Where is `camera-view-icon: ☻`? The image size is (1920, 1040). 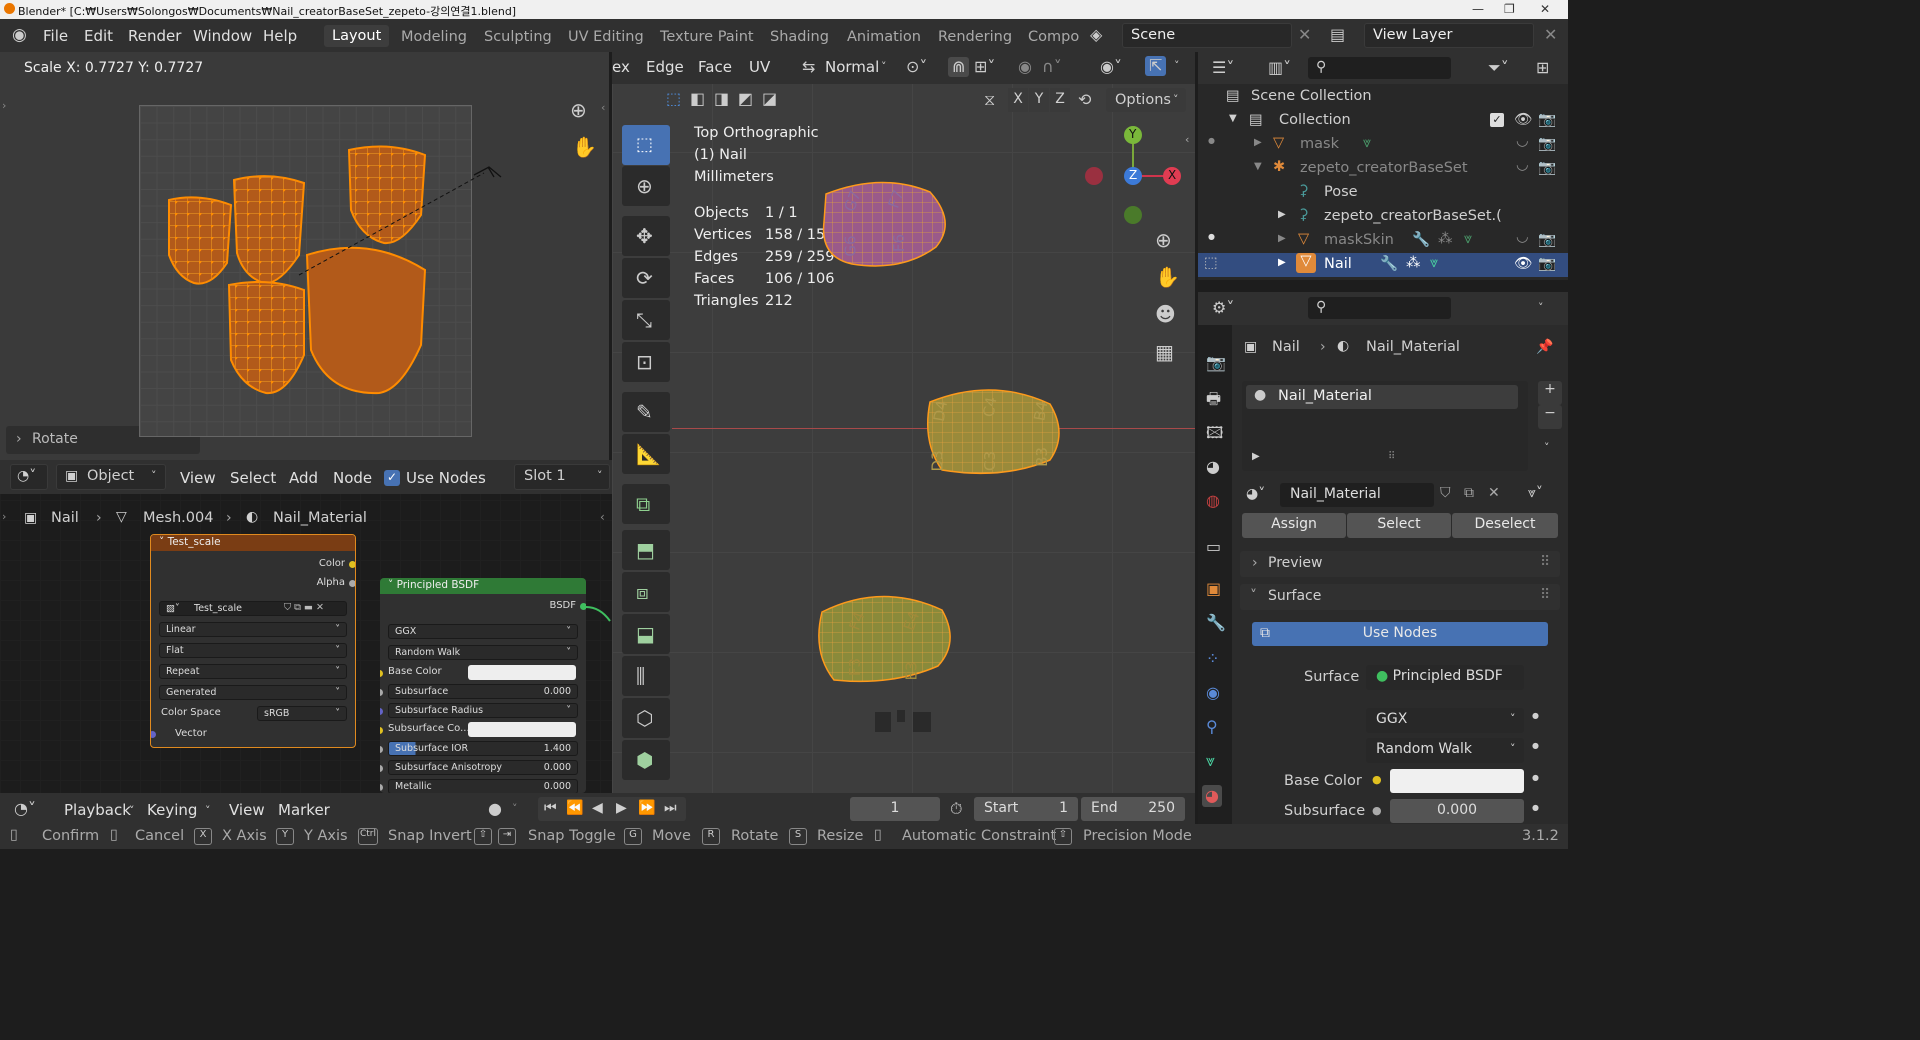 camera-view-icon: ☻ is located at coordinates (1165, 314).